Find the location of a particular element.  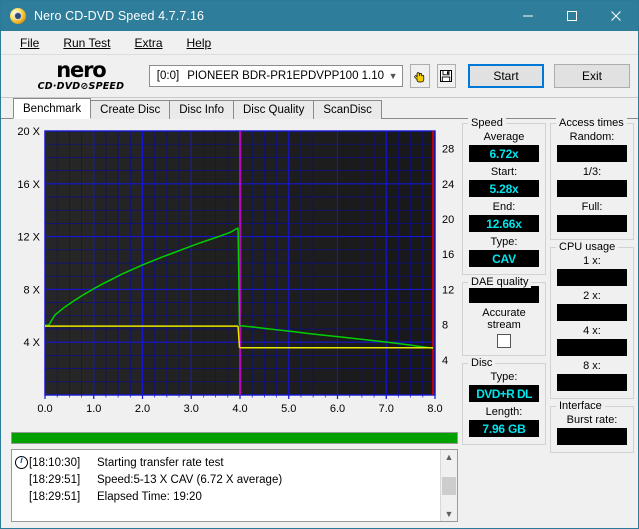

tab-disc-quality-label: Disc Quality is located at coordinates (274, 110).